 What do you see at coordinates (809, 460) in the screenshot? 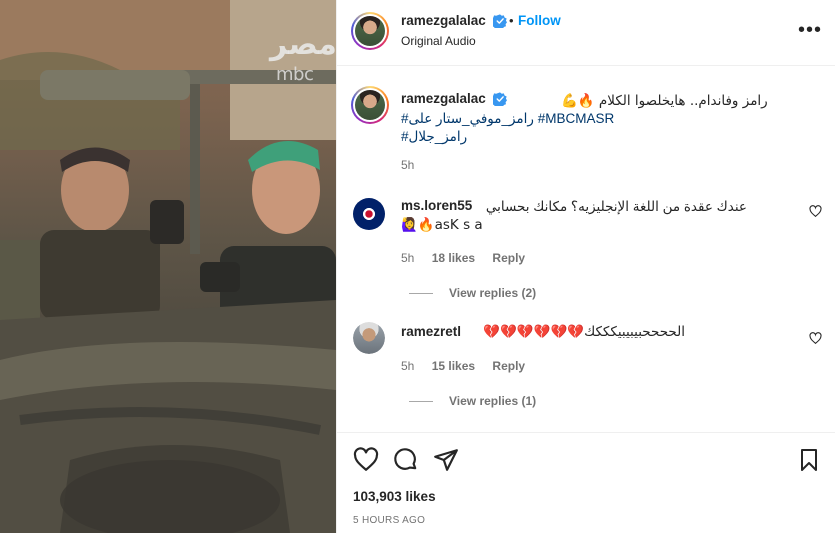
I see `bookmark-icon` at bounding box center [809, 460].